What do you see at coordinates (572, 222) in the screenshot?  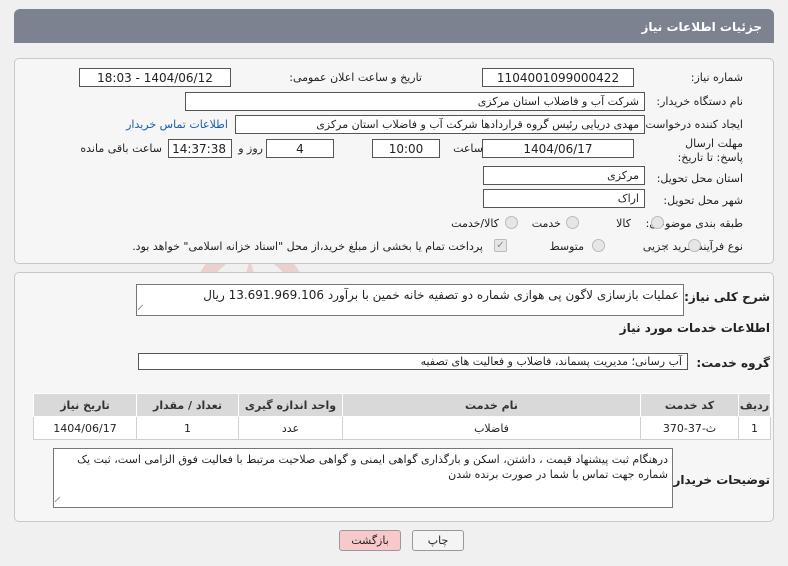 I see `category-radio-service` at bounding box center [572, 222].